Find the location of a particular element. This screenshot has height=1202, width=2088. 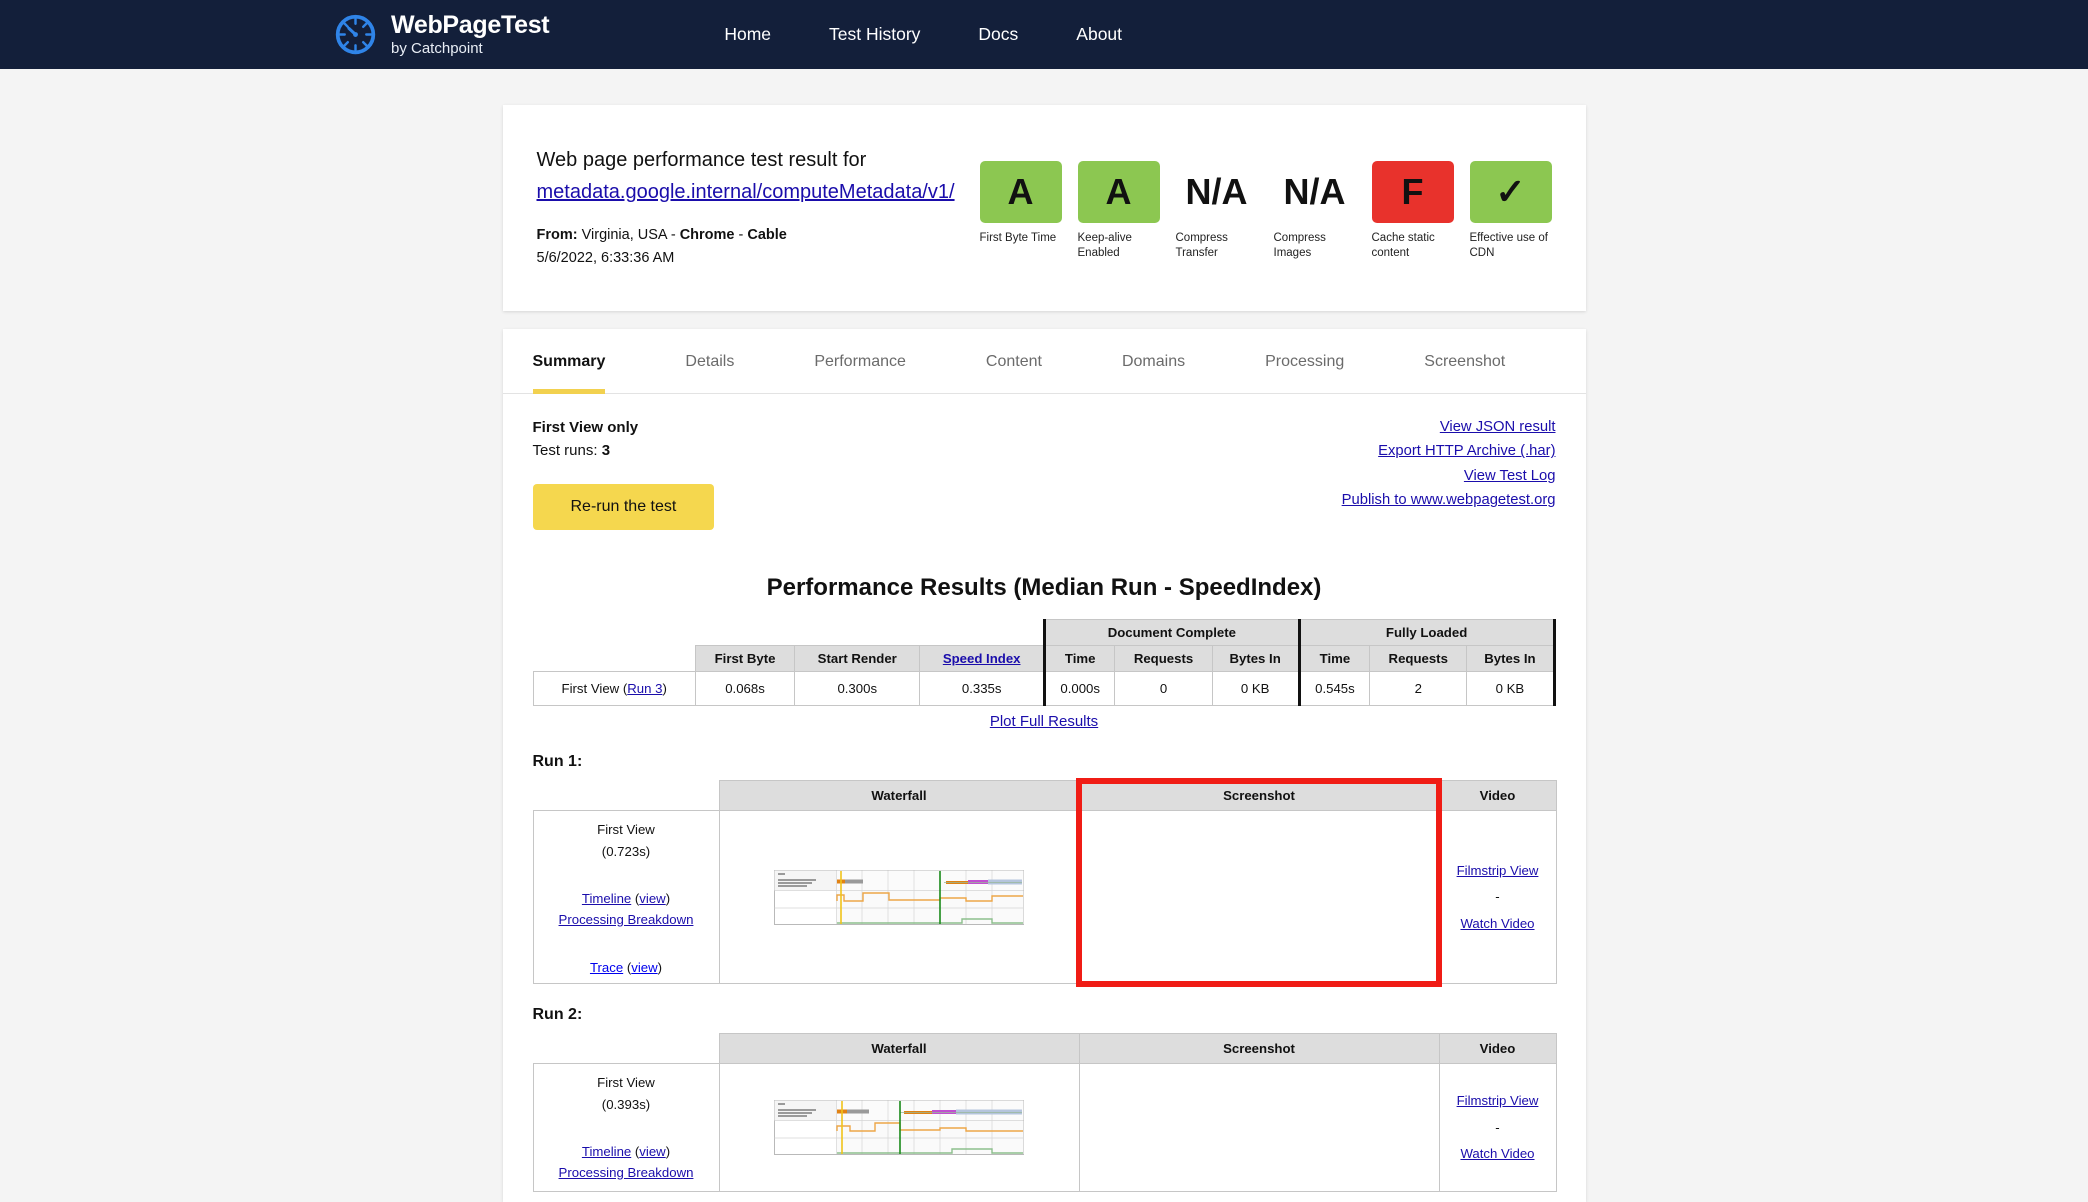

re-run-test-button: Re-run the test is located at coordinates (623, 507).